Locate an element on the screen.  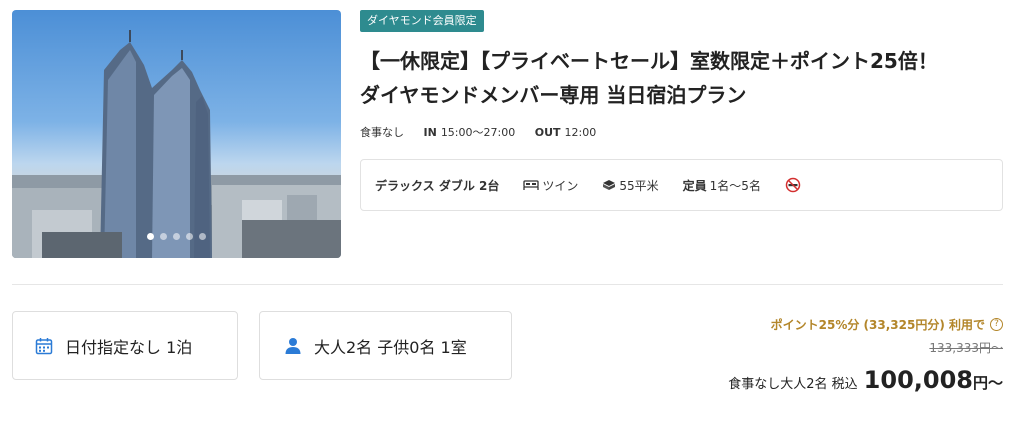
date-selector: 日付指定なし 1泊 is located at coordinates (125, 345).